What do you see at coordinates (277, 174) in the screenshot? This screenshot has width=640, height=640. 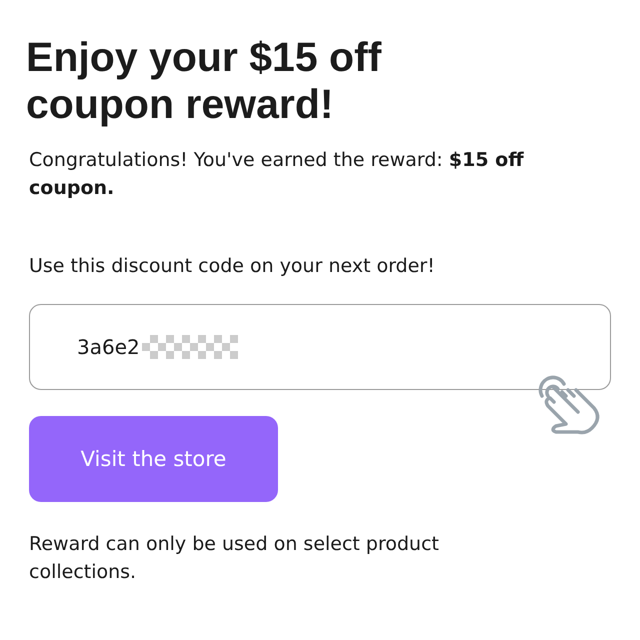 I see `reward-message: Congratulations! You've earned the reward: $15 off coupon.` at bounding box center [277, 174].